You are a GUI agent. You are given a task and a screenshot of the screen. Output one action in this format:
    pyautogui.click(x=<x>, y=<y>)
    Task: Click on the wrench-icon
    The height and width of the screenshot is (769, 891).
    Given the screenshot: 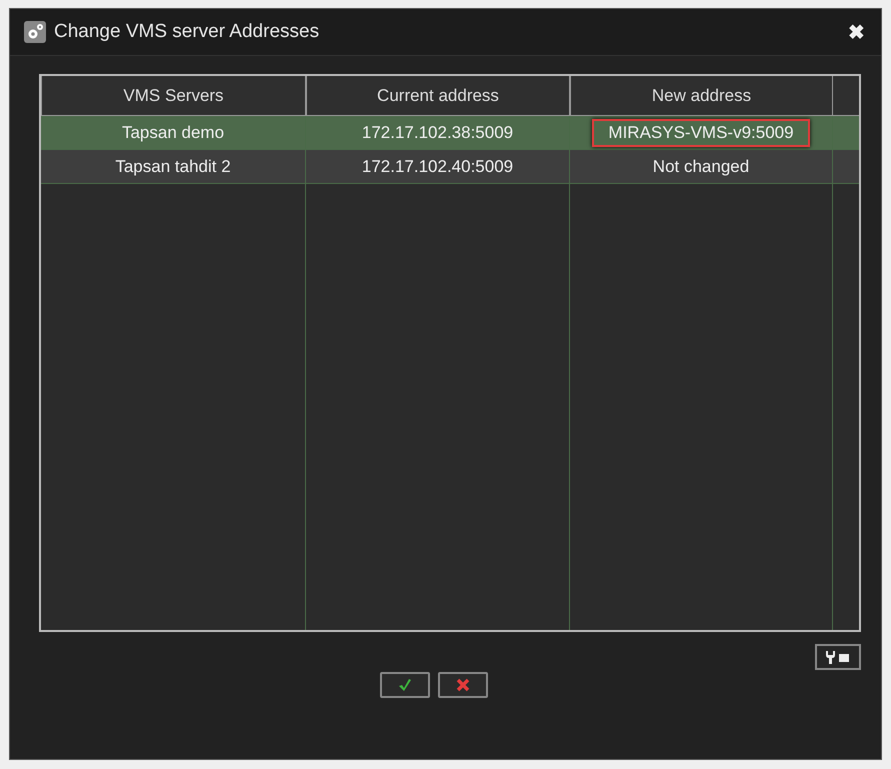 What is the action you would take?
    pyautogui.click(x=838, y=657)
    